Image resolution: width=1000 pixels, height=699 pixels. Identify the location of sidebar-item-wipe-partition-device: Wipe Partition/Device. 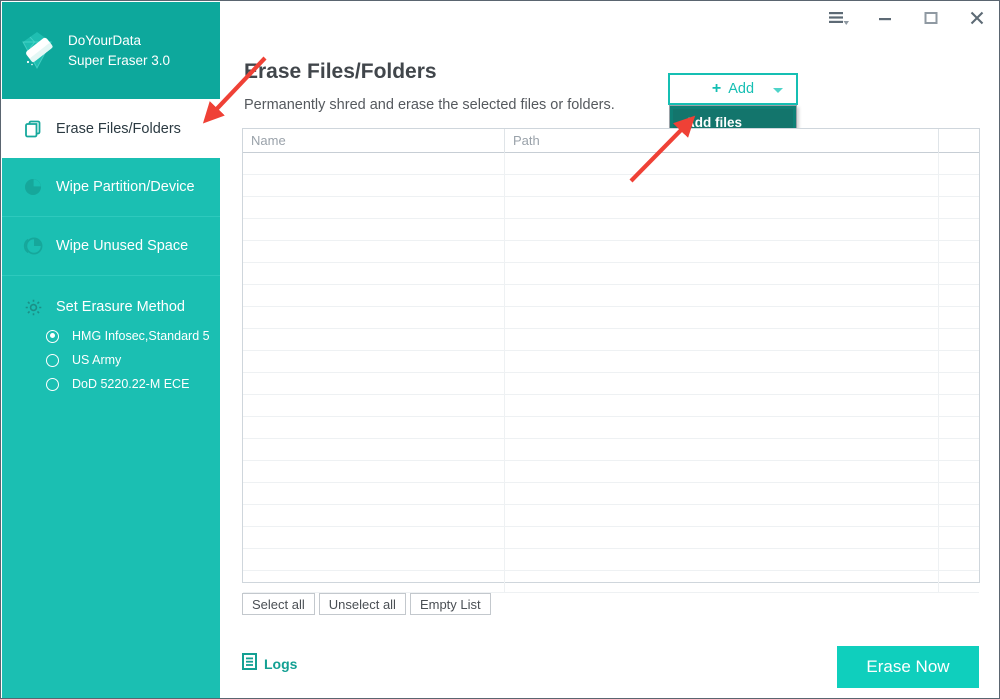
(111, 187).